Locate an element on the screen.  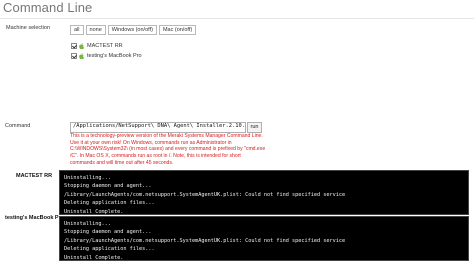
run-button: run is located at coordinates (254, 127).